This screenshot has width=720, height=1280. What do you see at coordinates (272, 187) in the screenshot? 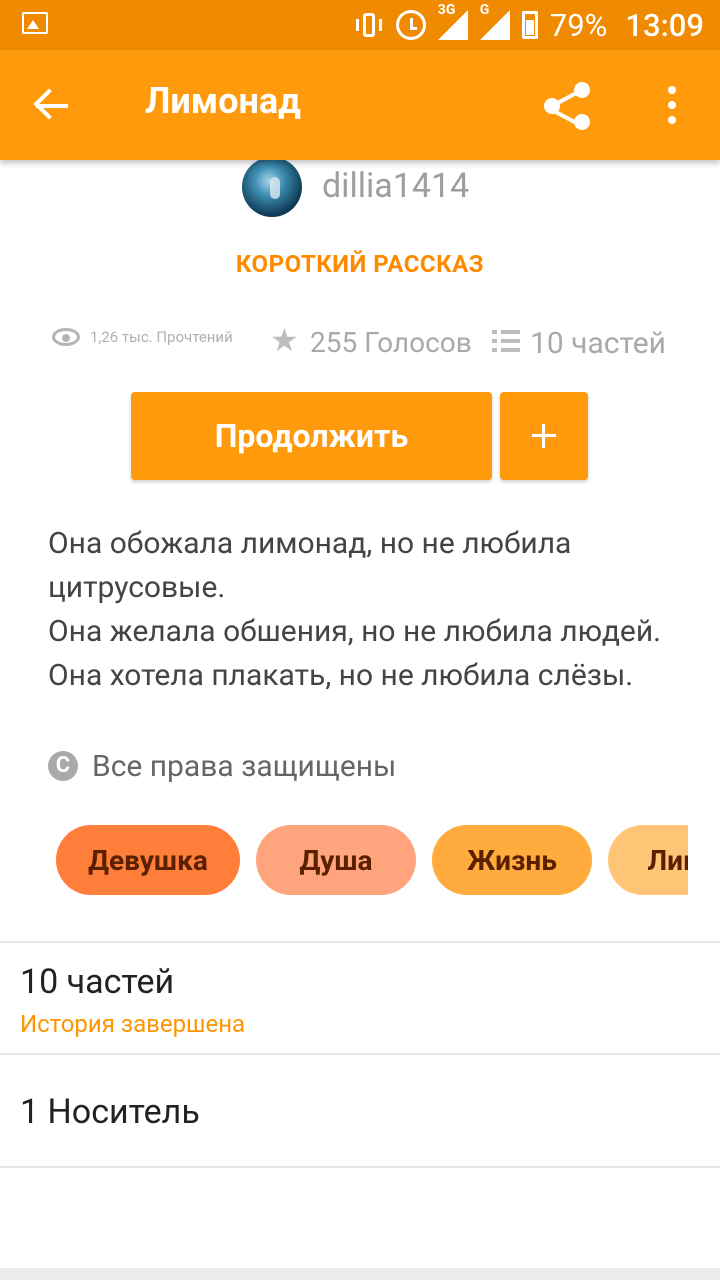
I see `author-avatar` at bounding box center [272, 187].